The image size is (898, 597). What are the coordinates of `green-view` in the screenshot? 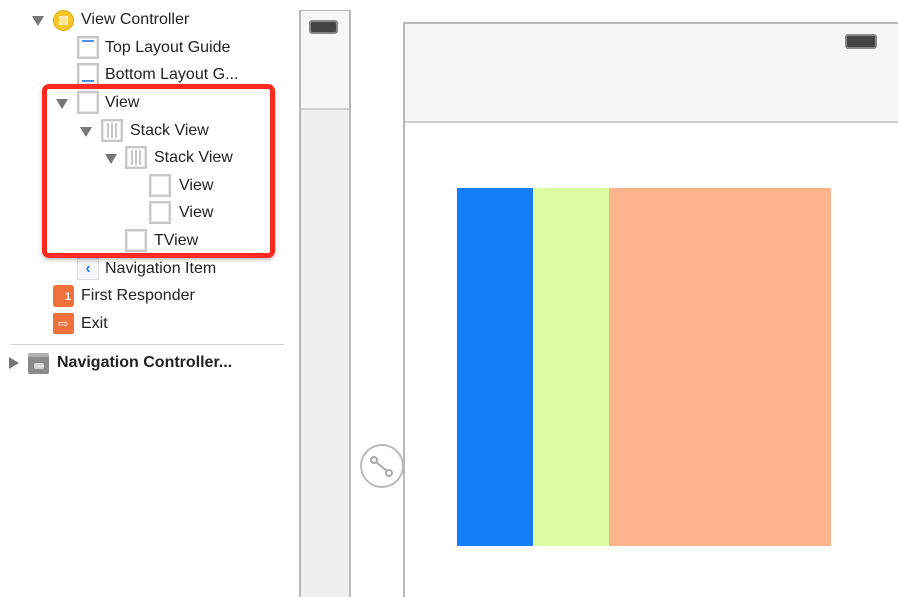 It's located at (571, 367).